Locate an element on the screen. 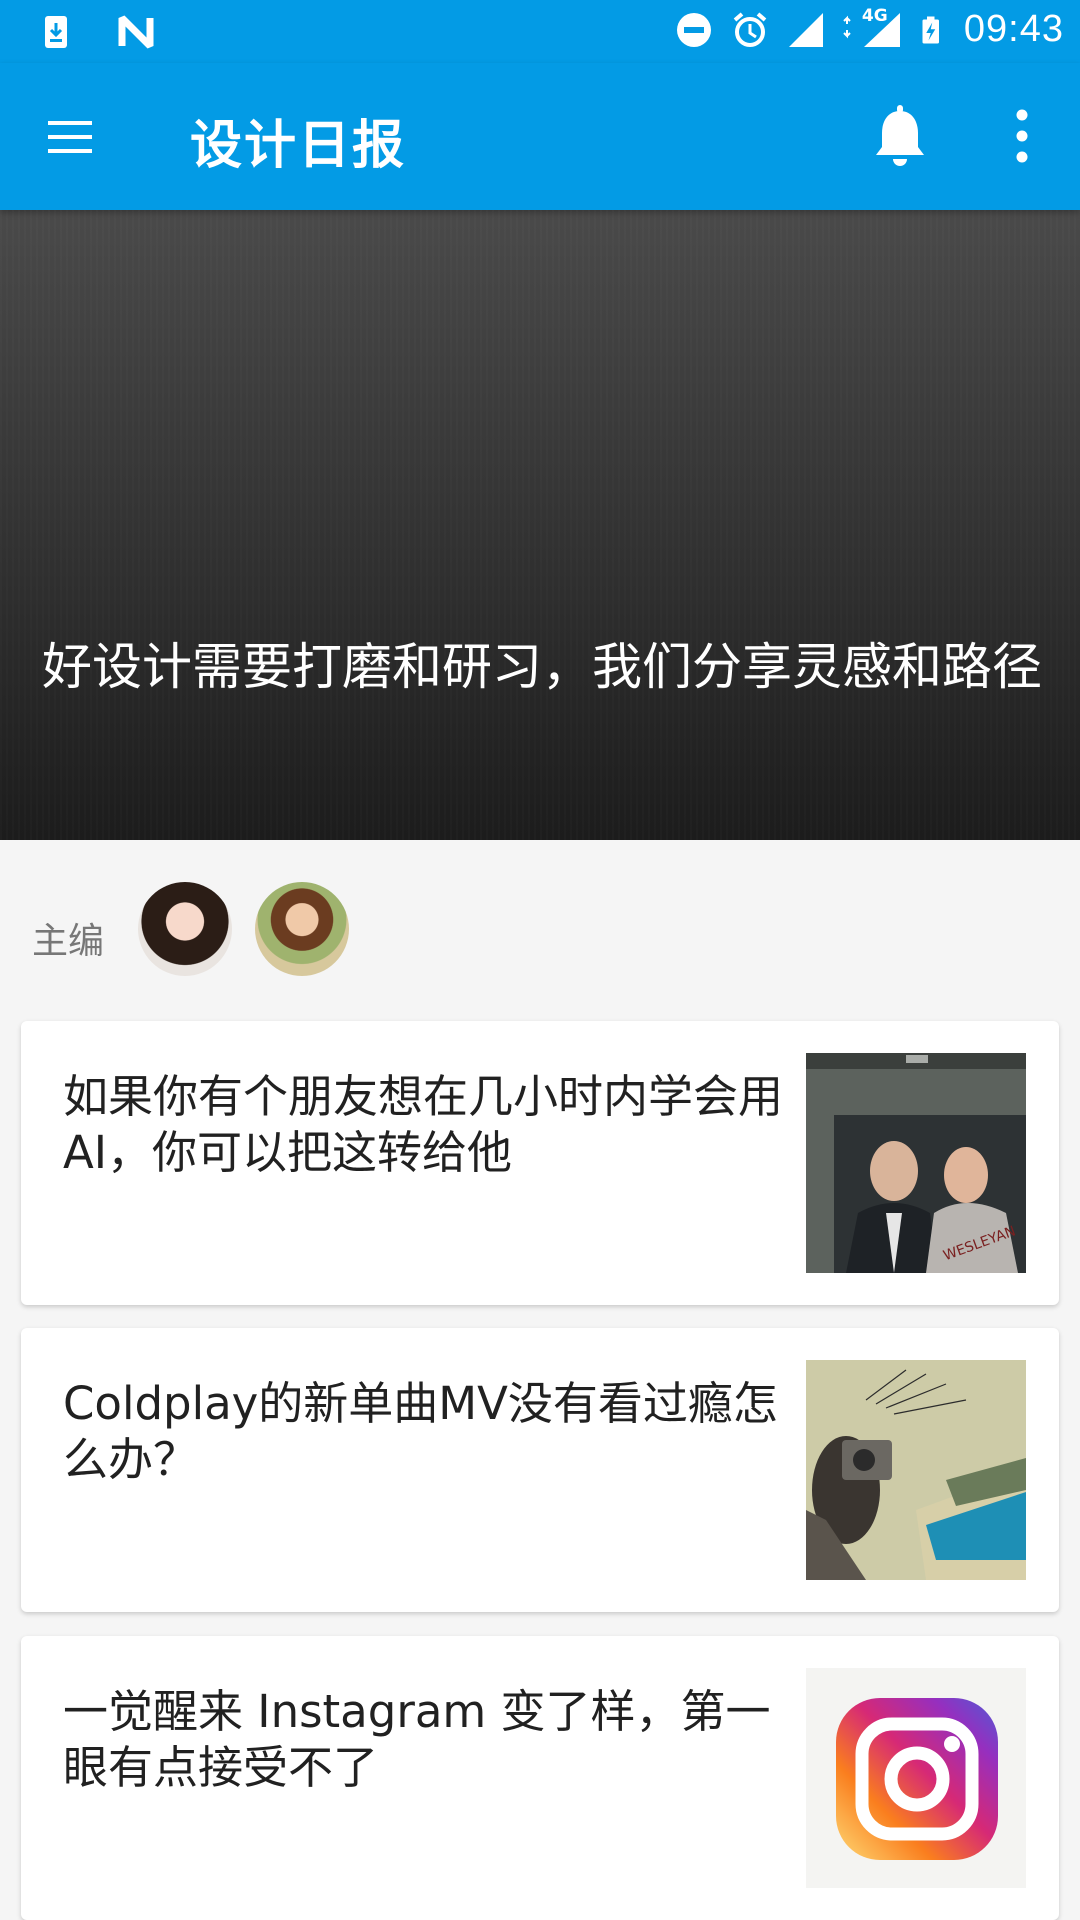 This screenshot has width=1080, height=1920. thumbnail-image: WESLEYAN is located at coordinates (916, 1163).